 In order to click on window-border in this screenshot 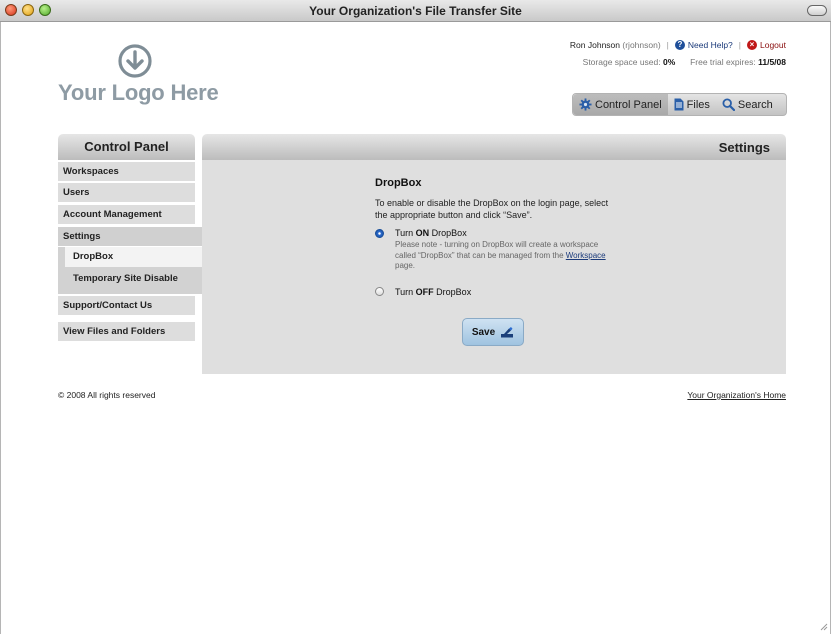, I will do `click(0, 328)`.